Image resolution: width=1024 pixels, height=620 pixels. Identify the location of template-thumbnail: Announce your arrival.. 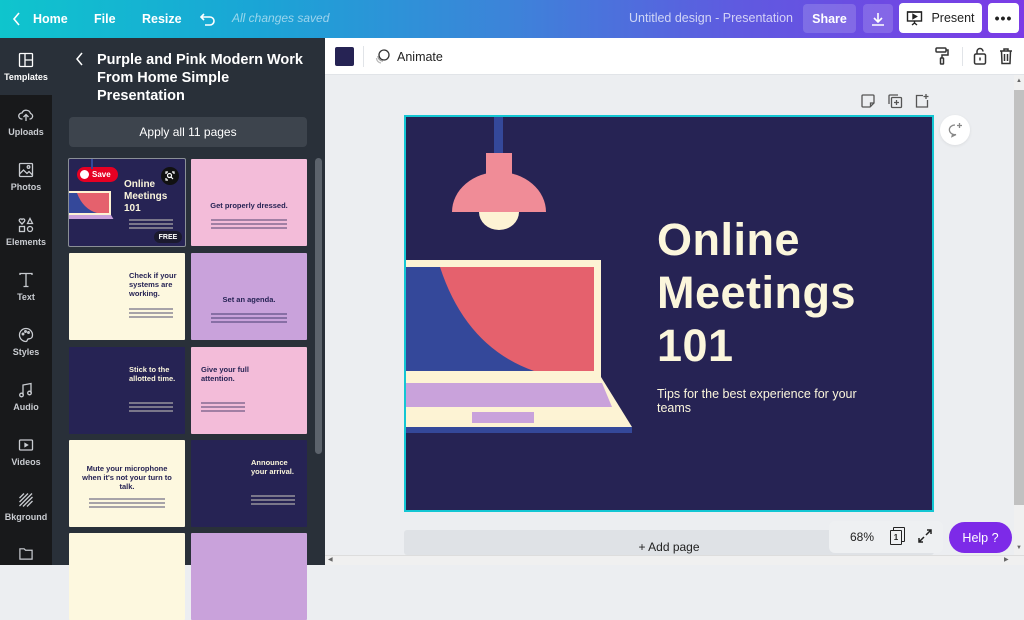
(249, 483).